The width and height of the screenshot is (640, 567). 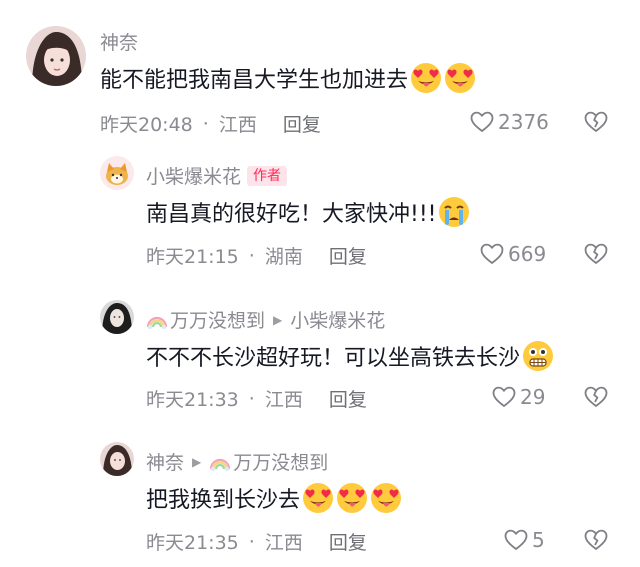 I want to click on comment-text: 把我换到长沙去, so click(x=274, y=498).